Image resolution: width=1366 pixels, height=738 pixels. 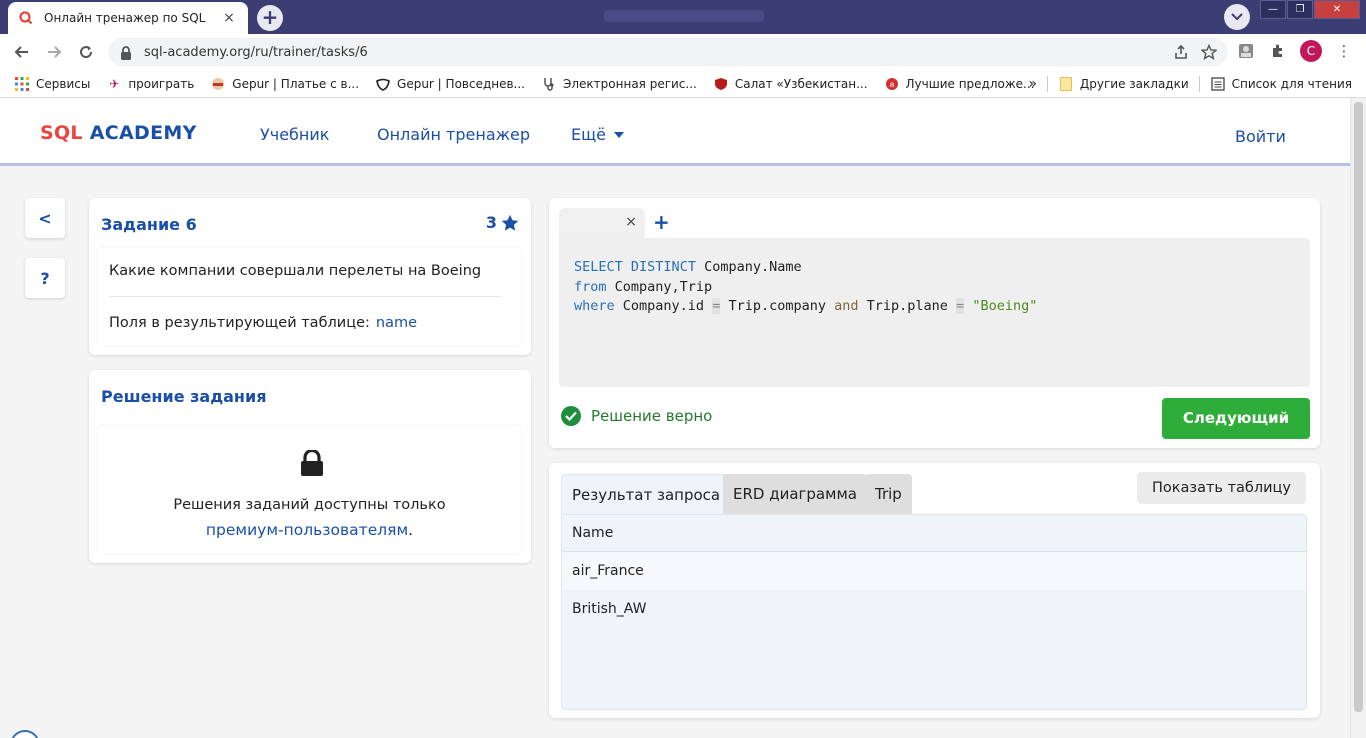 What do you see at coordinates (631, 222) in the screenshot?
I see `editor-tab-close-icon: ×` at bounding box center [631, 222].